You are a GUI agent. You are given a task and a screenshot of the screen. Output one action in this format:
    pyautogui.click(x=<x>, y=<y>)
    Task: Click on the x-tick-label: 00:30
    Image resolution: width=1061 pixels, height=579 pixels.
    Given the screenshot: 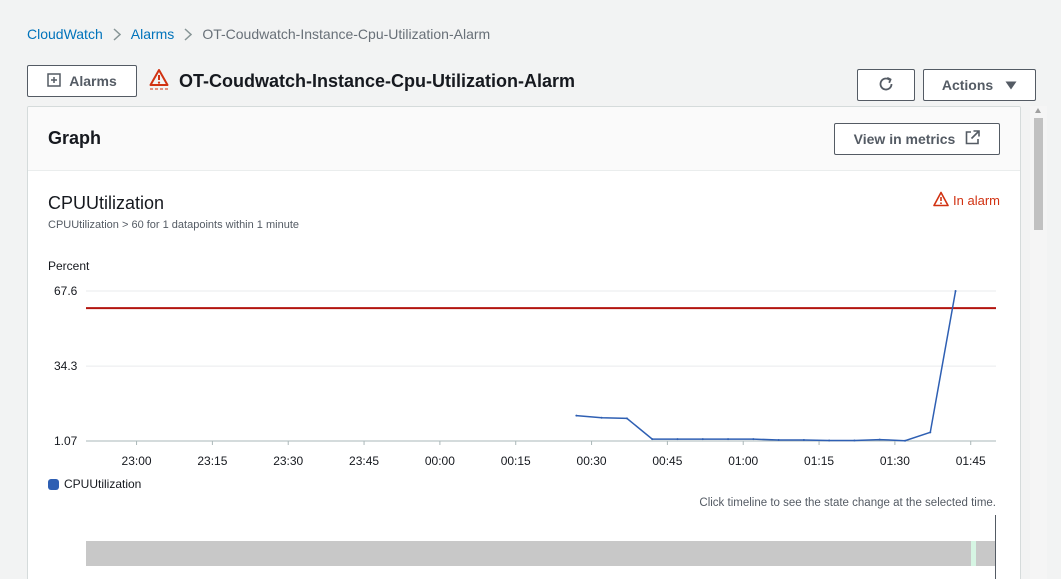 What is the action you would take?
    pyautogui.click(x=592, y=461)
    